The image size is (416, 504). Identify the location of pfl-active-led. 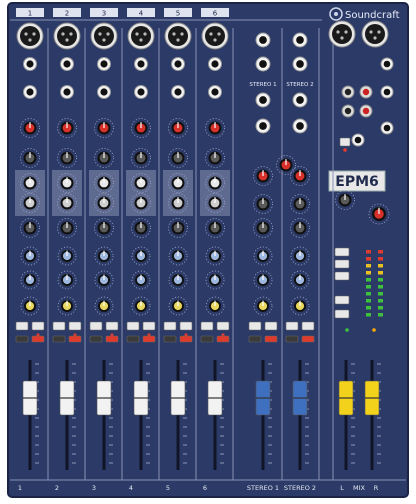
(374, 330).